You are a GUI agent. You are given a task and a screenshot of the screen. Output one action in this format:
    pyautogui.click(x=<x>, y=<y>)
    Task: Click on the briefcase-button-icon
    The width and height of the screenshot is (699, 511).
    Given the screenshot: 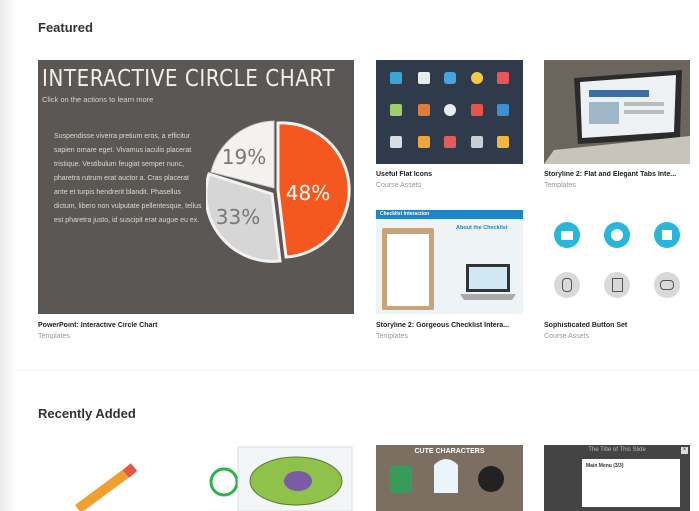 What is the action you would take?
    pyautogui.click(x=567, y=235)
    